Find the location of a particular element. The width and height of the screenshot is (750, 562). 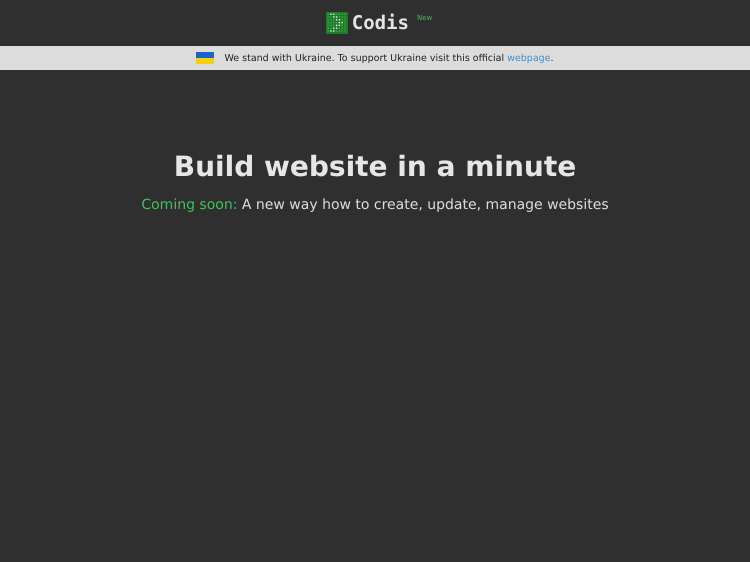

logo-text: Codis is located at coordinates (380, 23).